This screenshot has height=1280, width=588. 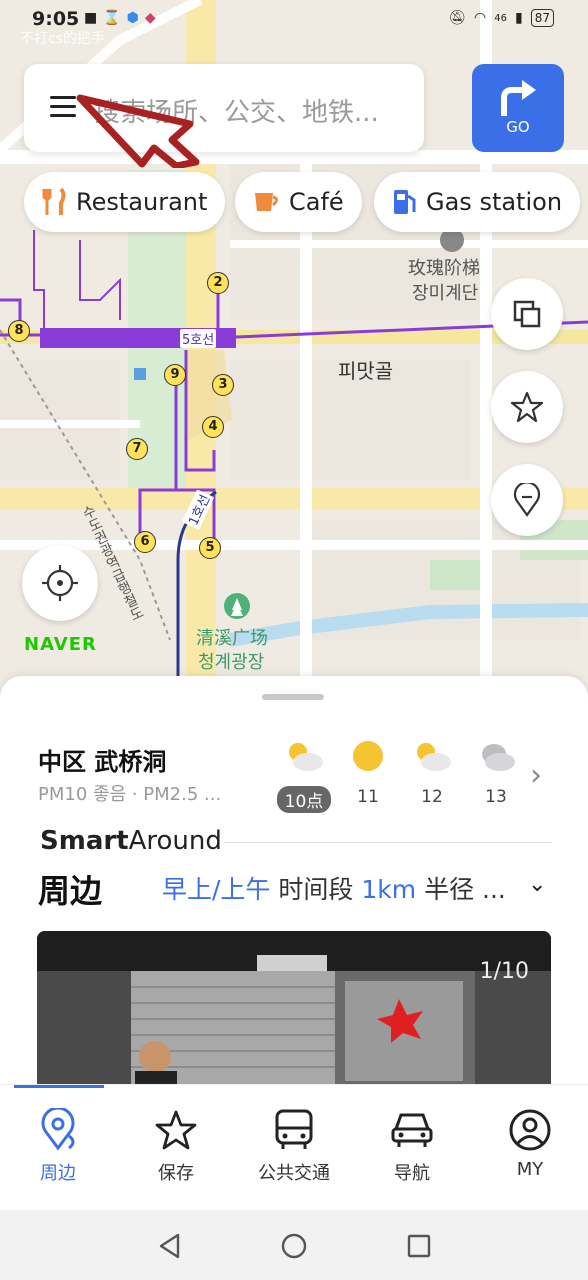 What do you see at coordinates (59, 1086) in the screenshot?
I see `active-tab-indicator` at bounding box center [59, 1086].